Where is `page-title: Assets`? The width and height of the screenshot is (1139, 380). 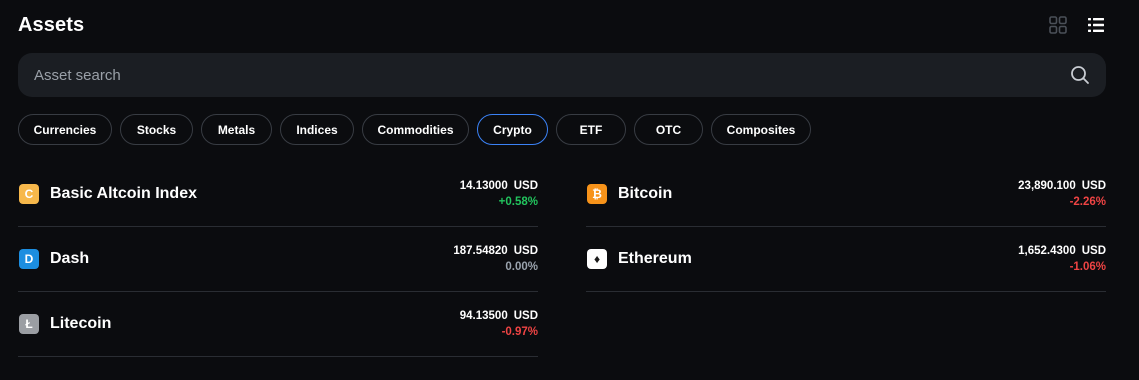
page-title: Assets is located at coordinates (51, 24).